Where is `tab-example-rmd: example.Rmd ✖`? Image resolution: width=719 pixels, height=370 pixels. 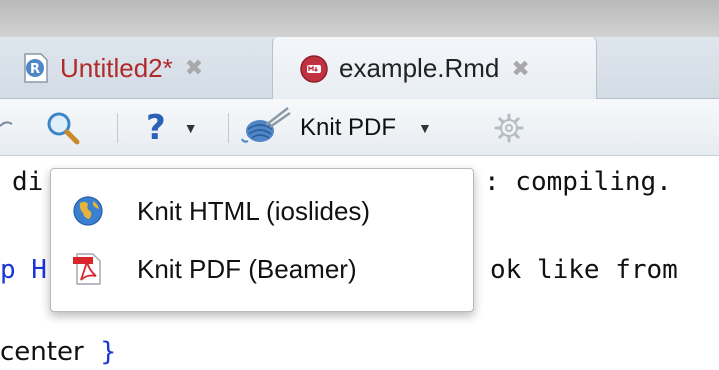
tab-example-rmd: example.Rmd ✖ is located at coordinates (434, 68).